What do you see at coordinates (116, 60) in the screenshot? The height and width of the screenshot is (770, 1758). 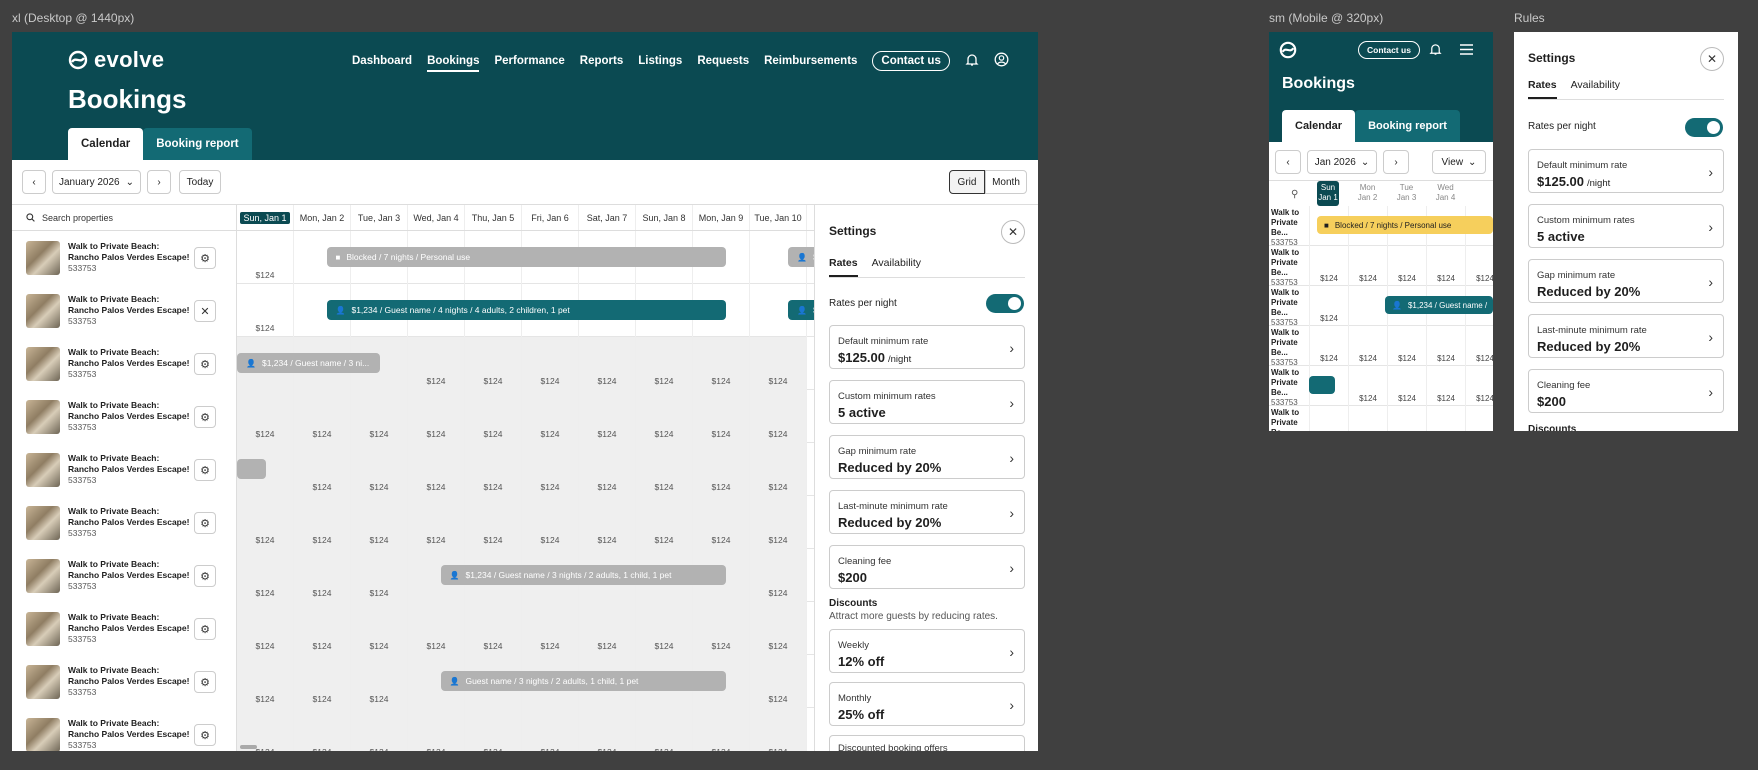 I see `brand-logo: evolve` at bounding box center [116, 60].